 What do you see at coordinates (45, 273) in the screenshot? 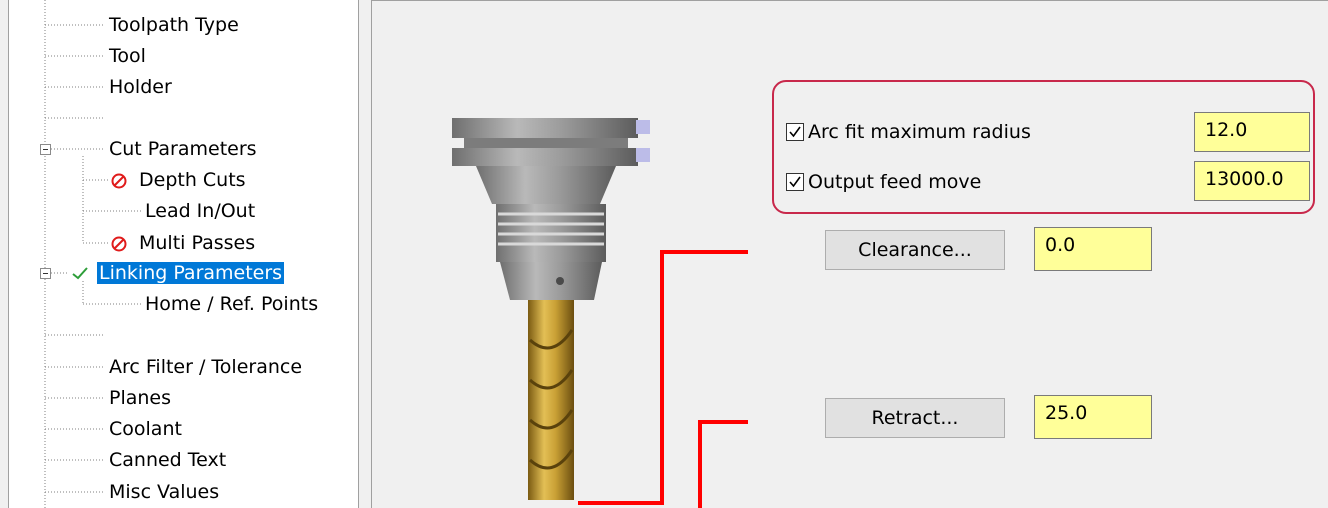
I see `collapse-linking-parameters-icon` at bounding box center [45, 273].